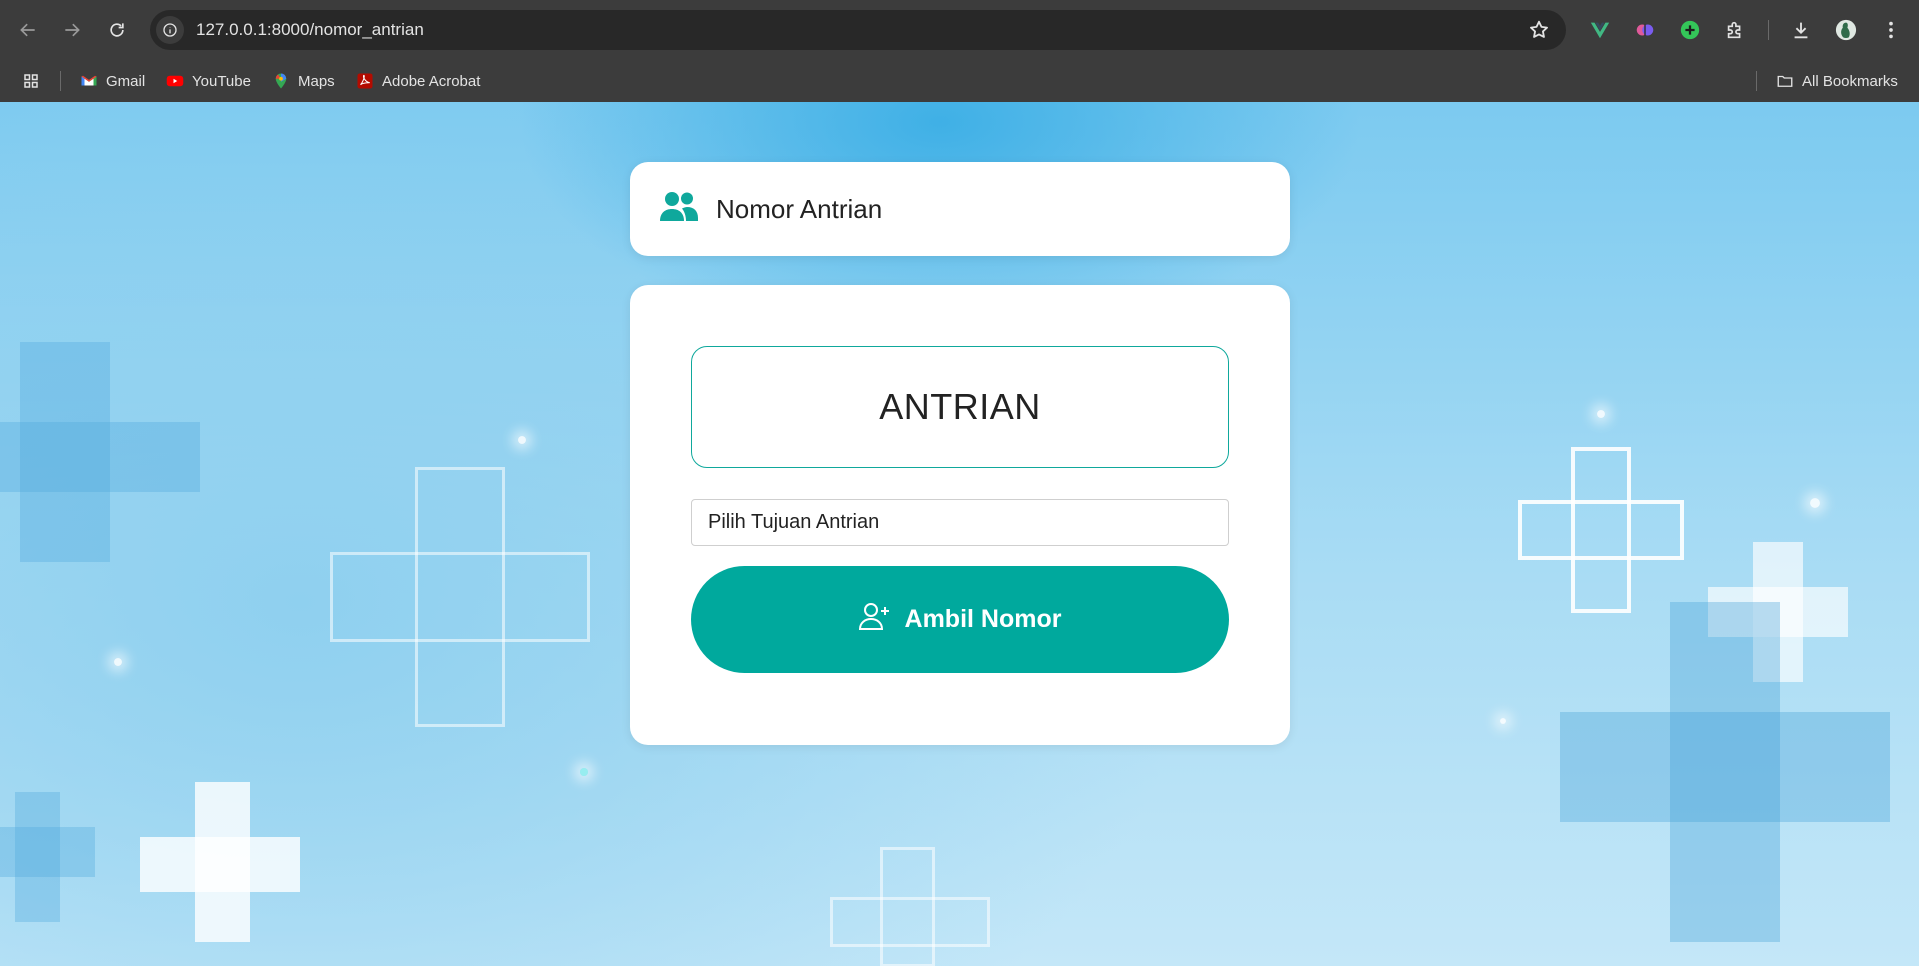 Image resolution: width=1919 pixels, height=966 pixels. Describe the element at coordinates (960, 407) in the screenshot. I see `queue-number-display: ANTRIAN` at that location.